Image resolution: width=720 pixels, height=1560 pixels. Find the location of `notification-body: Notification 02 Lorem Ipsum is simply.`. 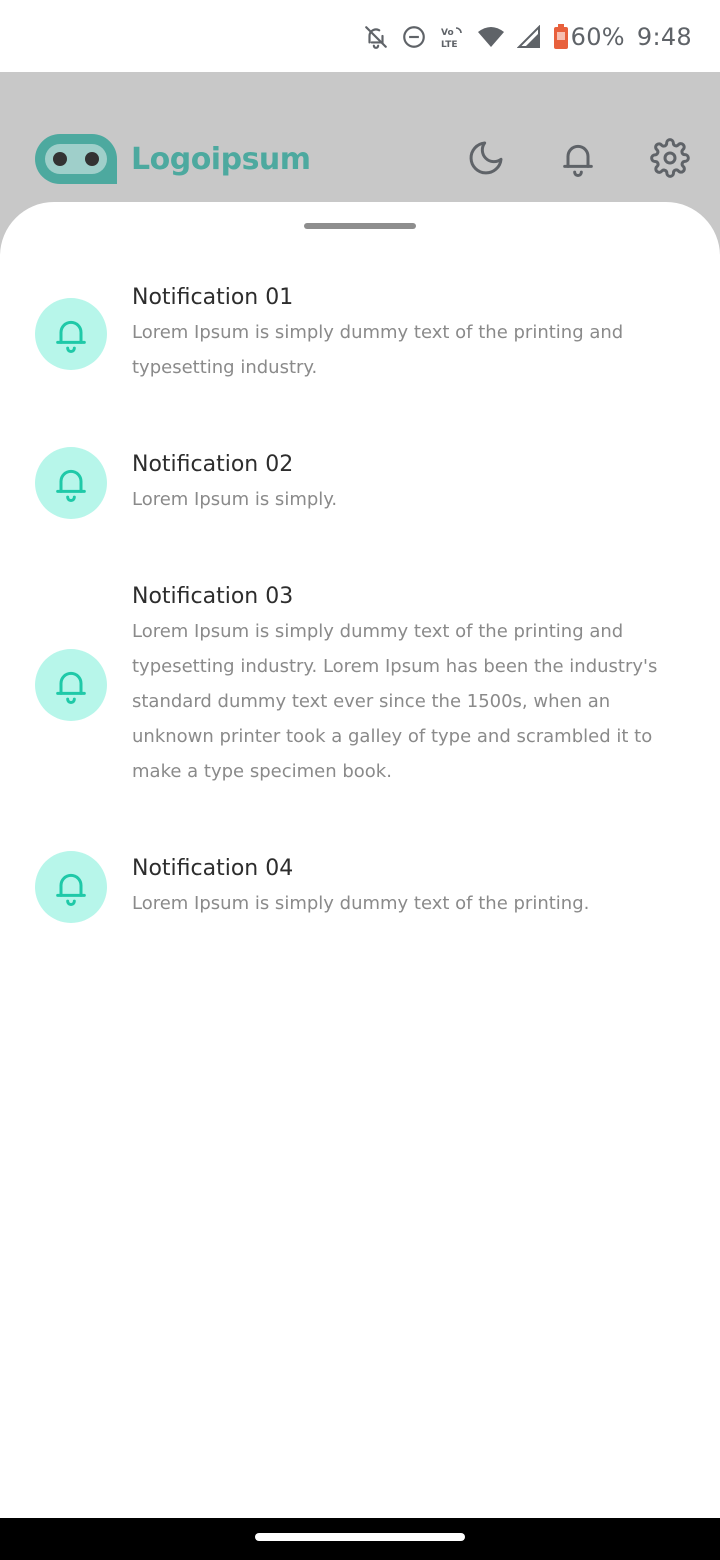

notification-body: Notification 02 Lorem Ipsum is simply. is located at coordinates (408, 483).